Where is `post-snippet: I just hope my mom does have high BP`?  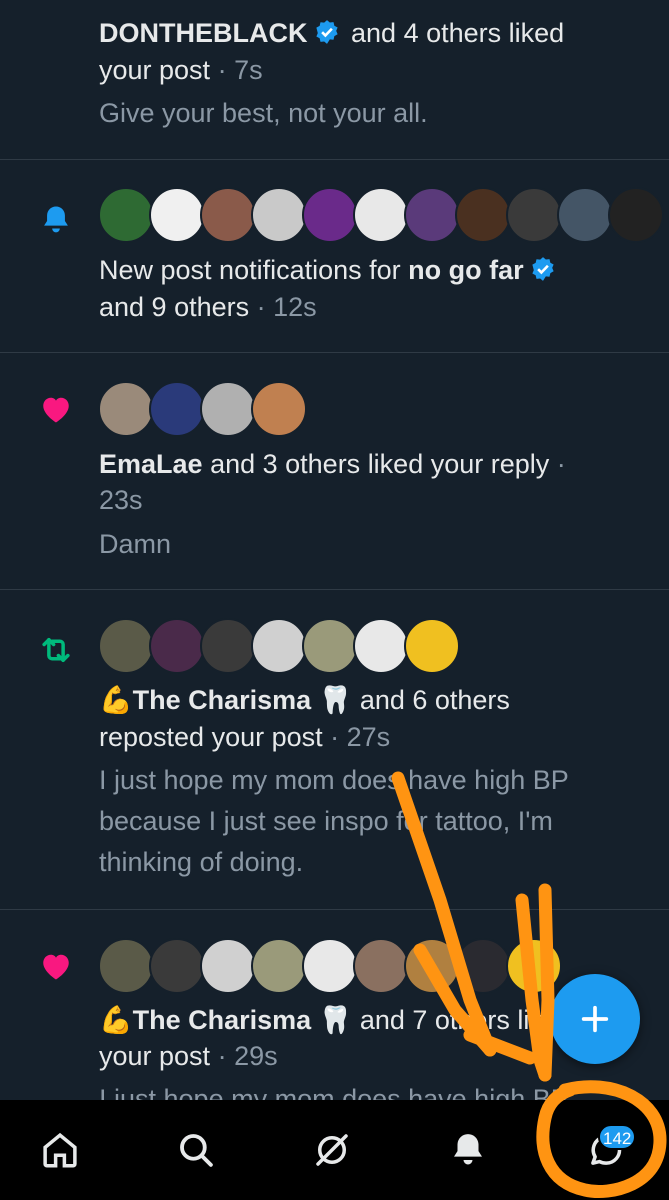 post-snippet: I just hope my mom does have high BP is located at coordinates (334, 780).